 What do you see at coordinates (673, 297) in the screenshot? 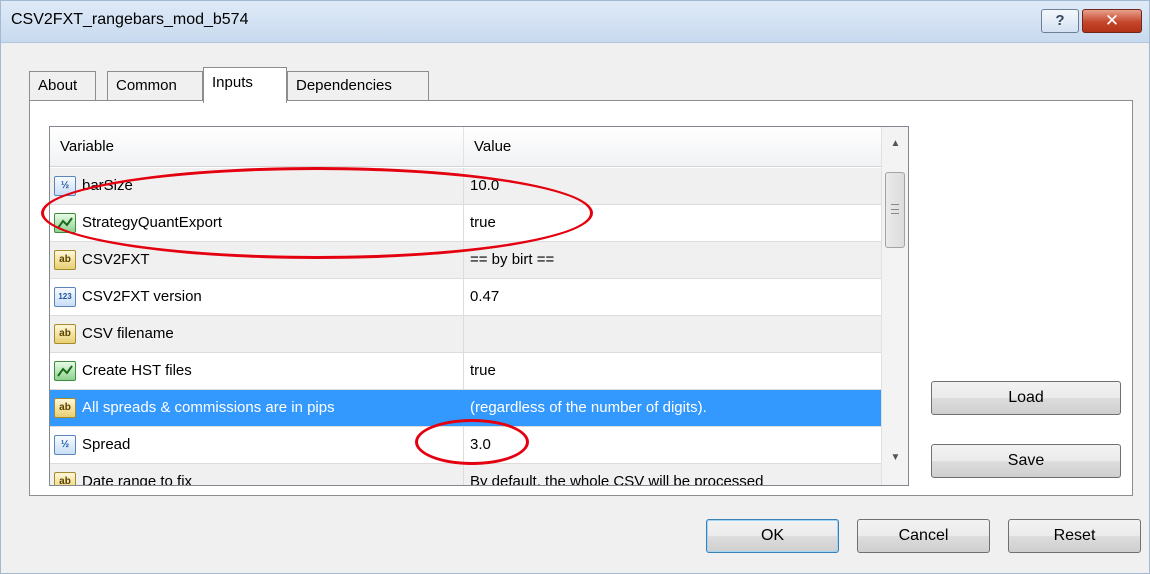
I see `value-cell: 0.47` at bounding box center [673, 297].